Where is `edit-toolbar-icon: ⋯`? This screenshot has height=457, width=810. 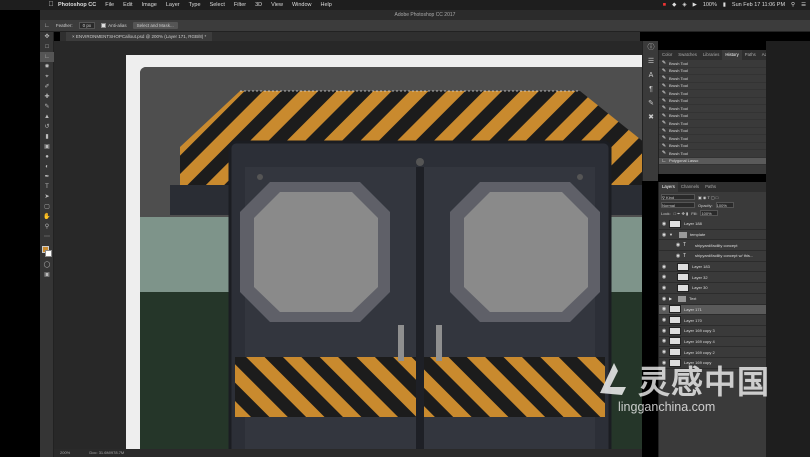 edit-toolbar-icon: ⋯ is located at coordinates (47, 237).